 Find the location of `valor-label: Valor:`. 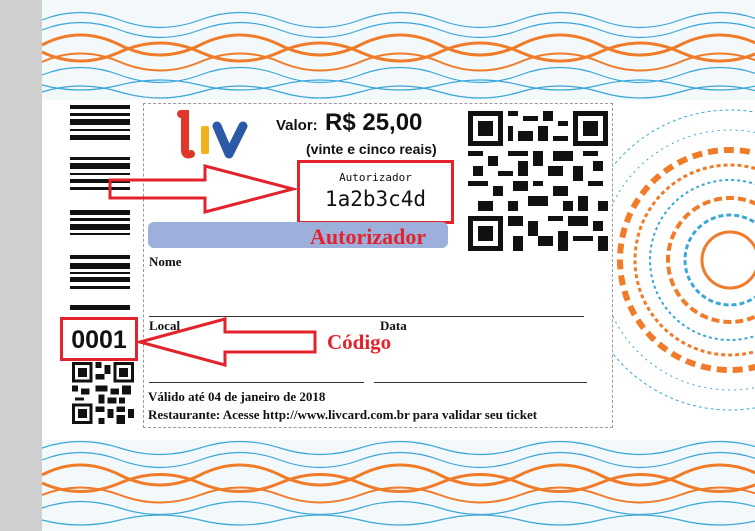

valor-label: Valor: is located at coordinates (297, 125).